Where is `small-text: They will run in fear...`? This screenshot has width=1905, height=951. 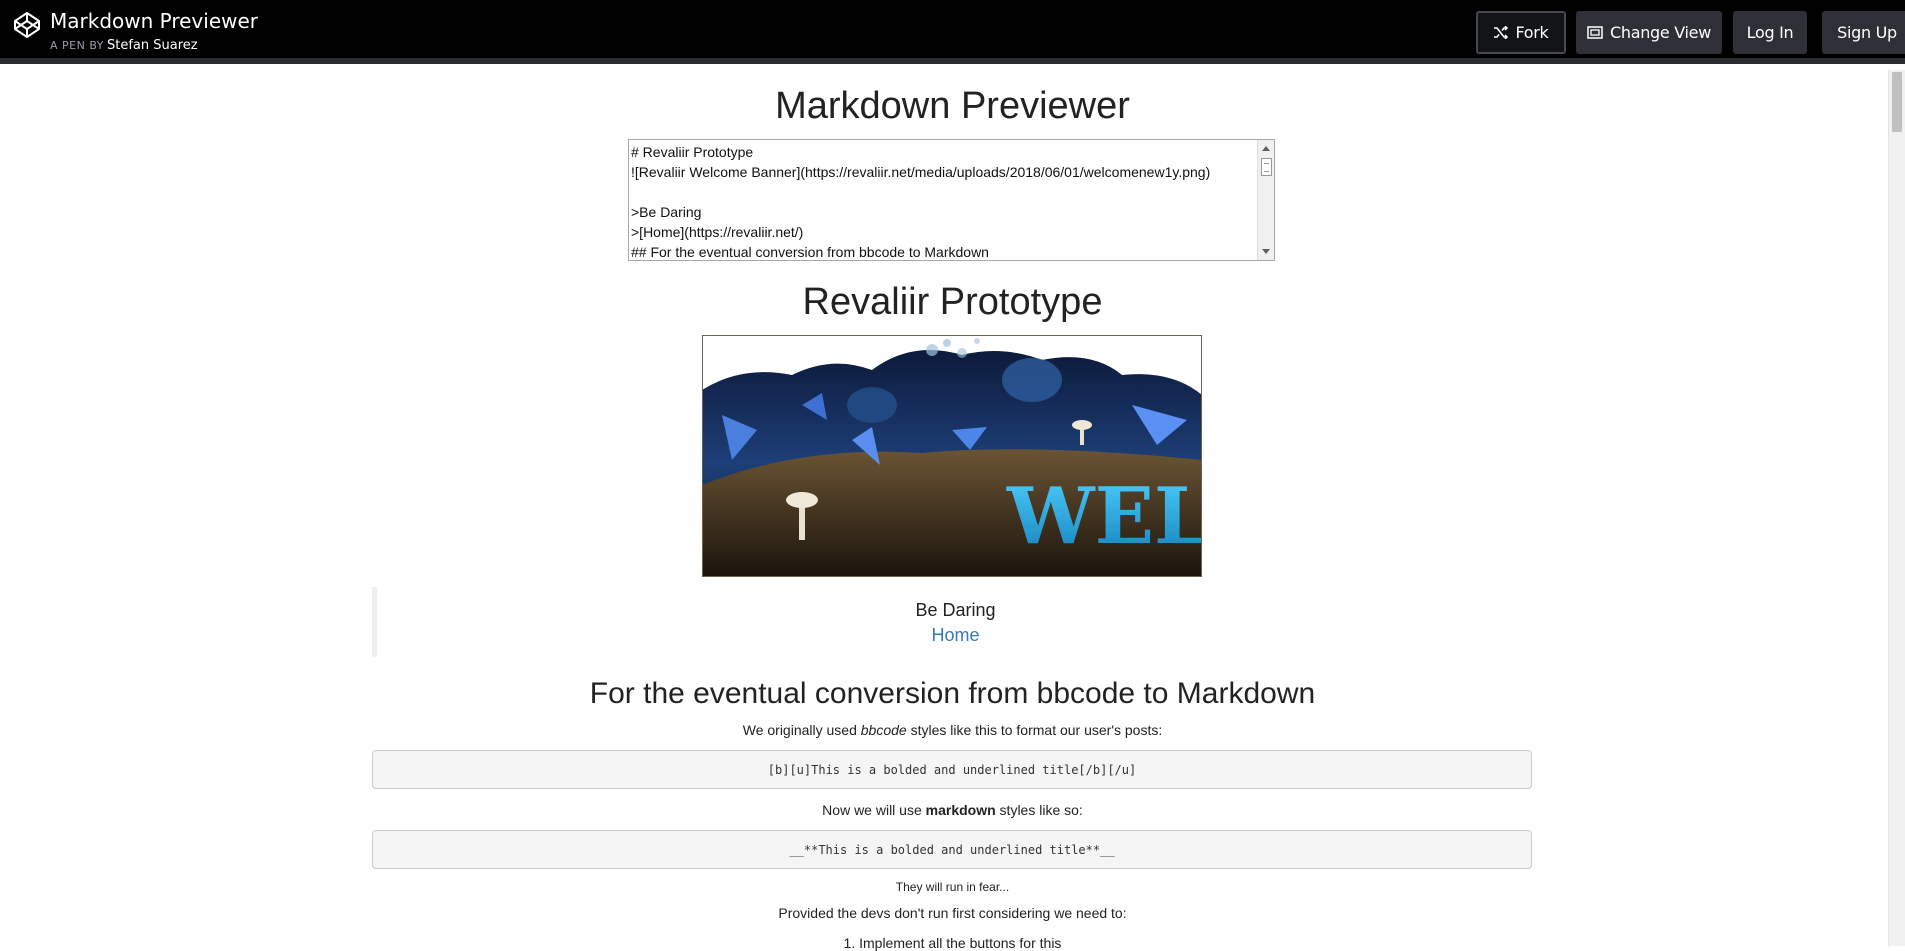
small-text: They will run in fear... is located at coordinates (952, 887).